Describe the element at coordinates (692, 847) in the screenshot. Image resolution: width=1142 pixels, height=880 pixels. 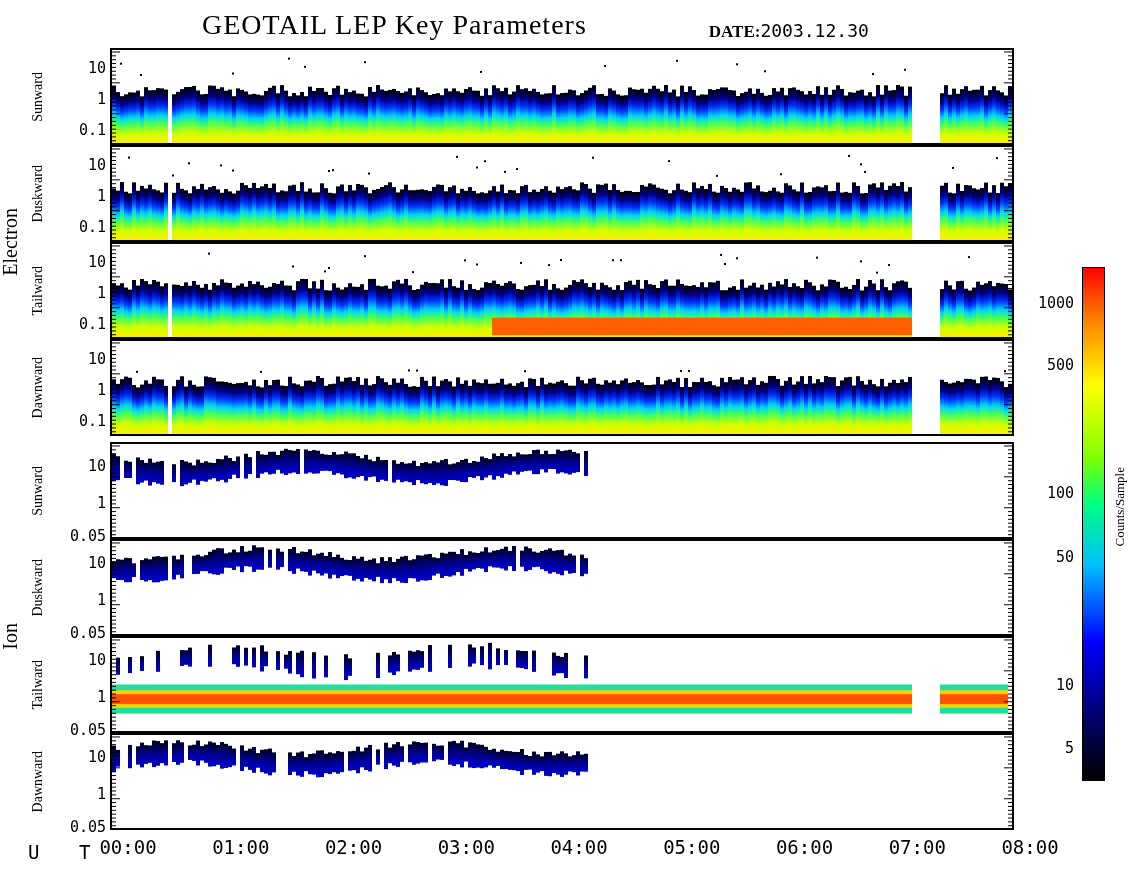
I see `x-tick-label: 05:00` at that location.